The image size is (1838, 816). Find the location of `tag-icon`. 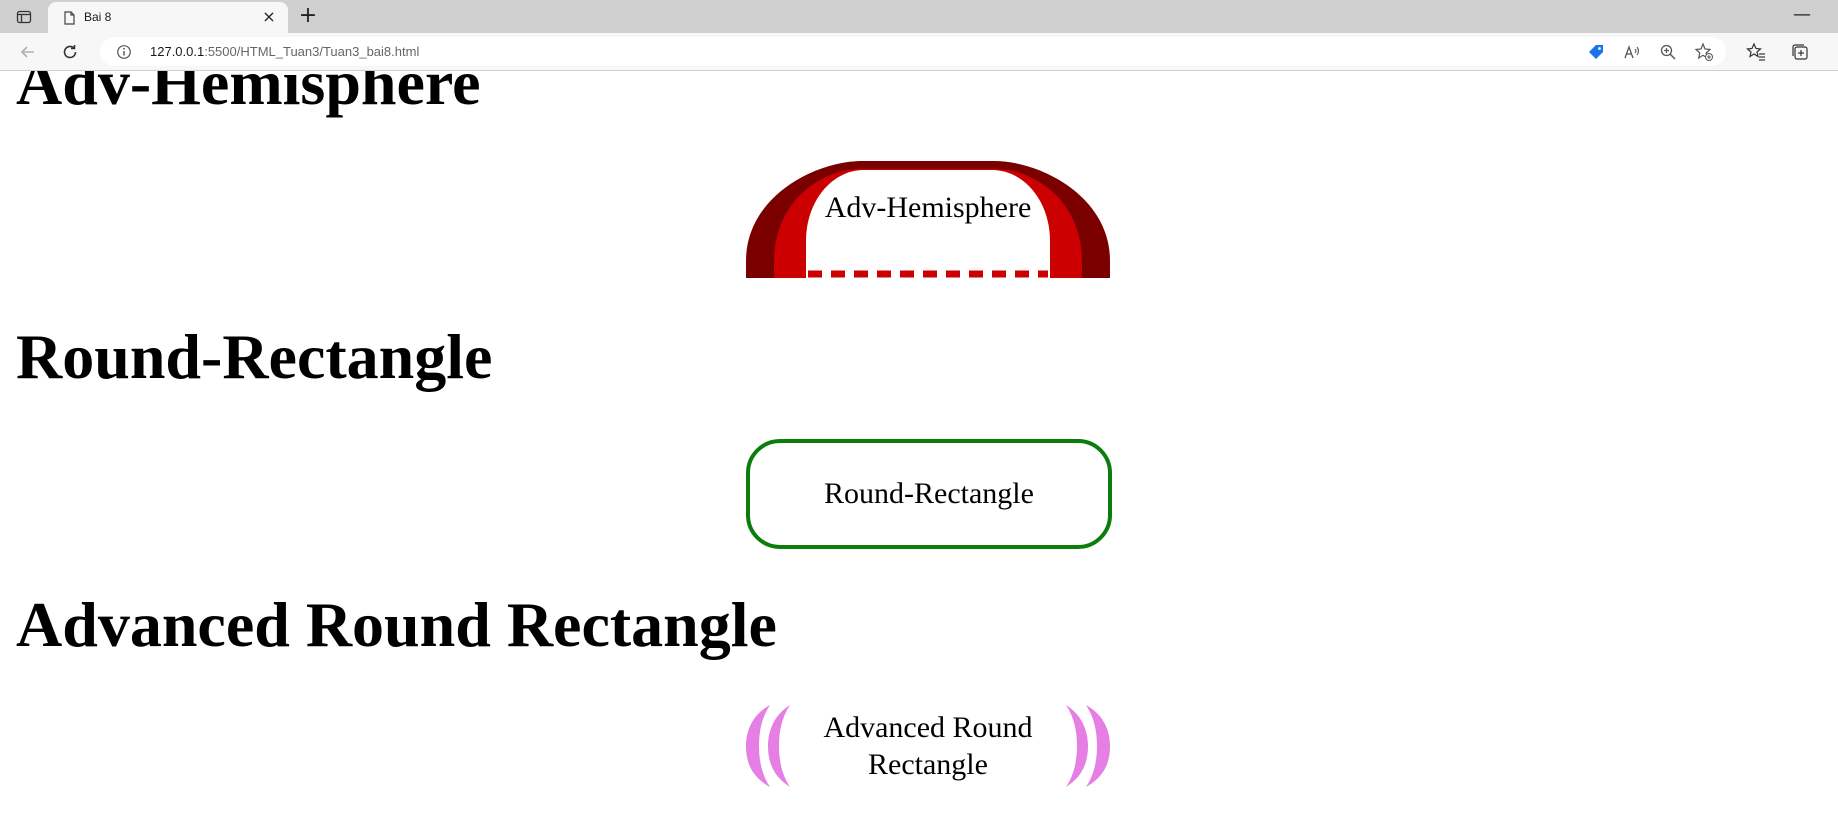

tag-icon is located at coordinates (1596, 52).